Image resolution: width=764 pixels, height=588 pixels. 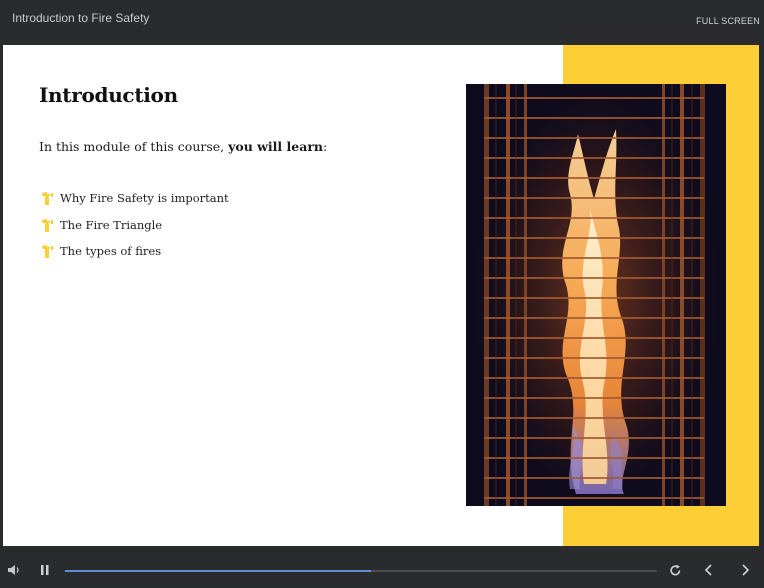 What do you see at coordinates (45, 570) in the screenshot?
I see `pause-icon` at bounding box center [45, 570].